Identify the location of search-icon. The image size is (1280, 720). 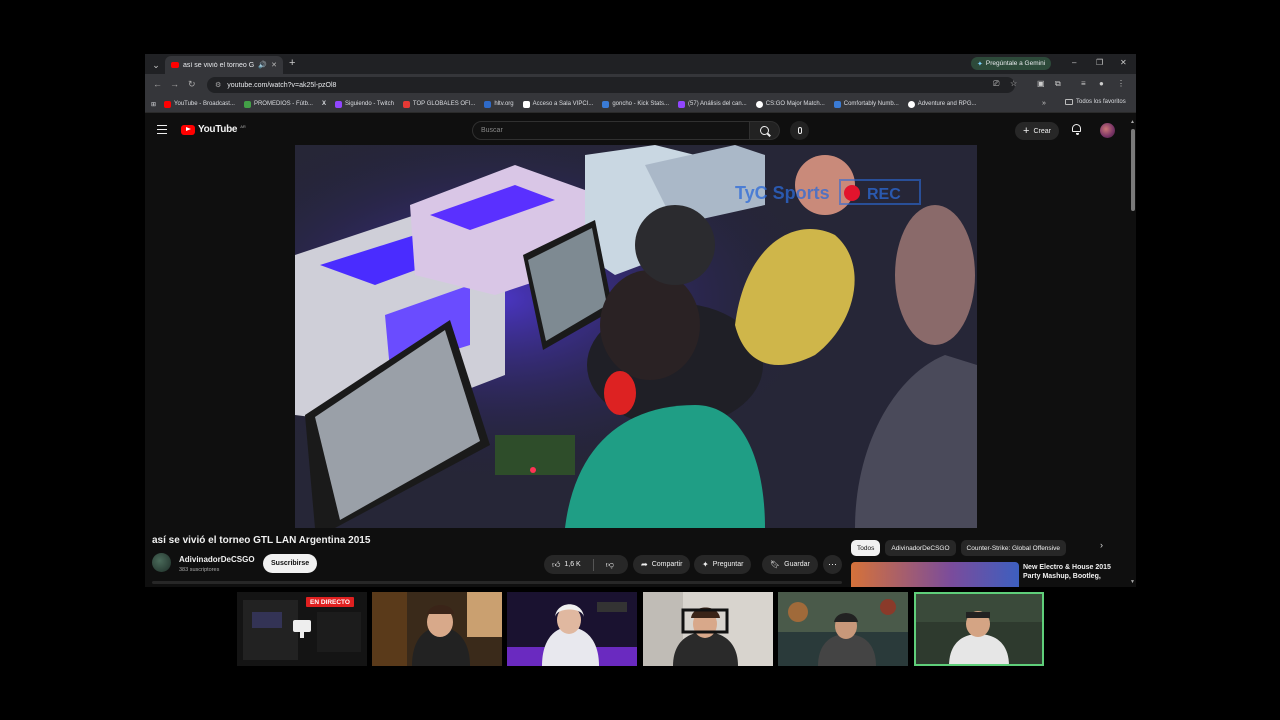
(764, 130).